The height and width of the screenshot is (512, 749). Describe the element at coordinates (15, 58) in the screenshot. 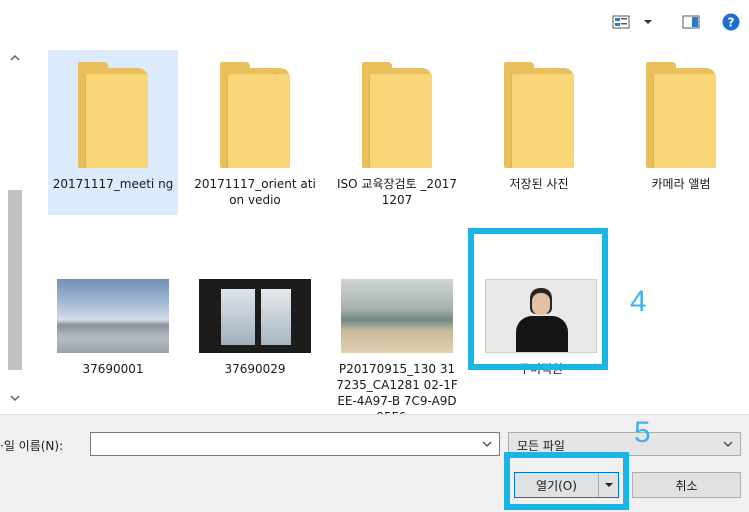

I see `scroll-up-chevron-icon` at that location.